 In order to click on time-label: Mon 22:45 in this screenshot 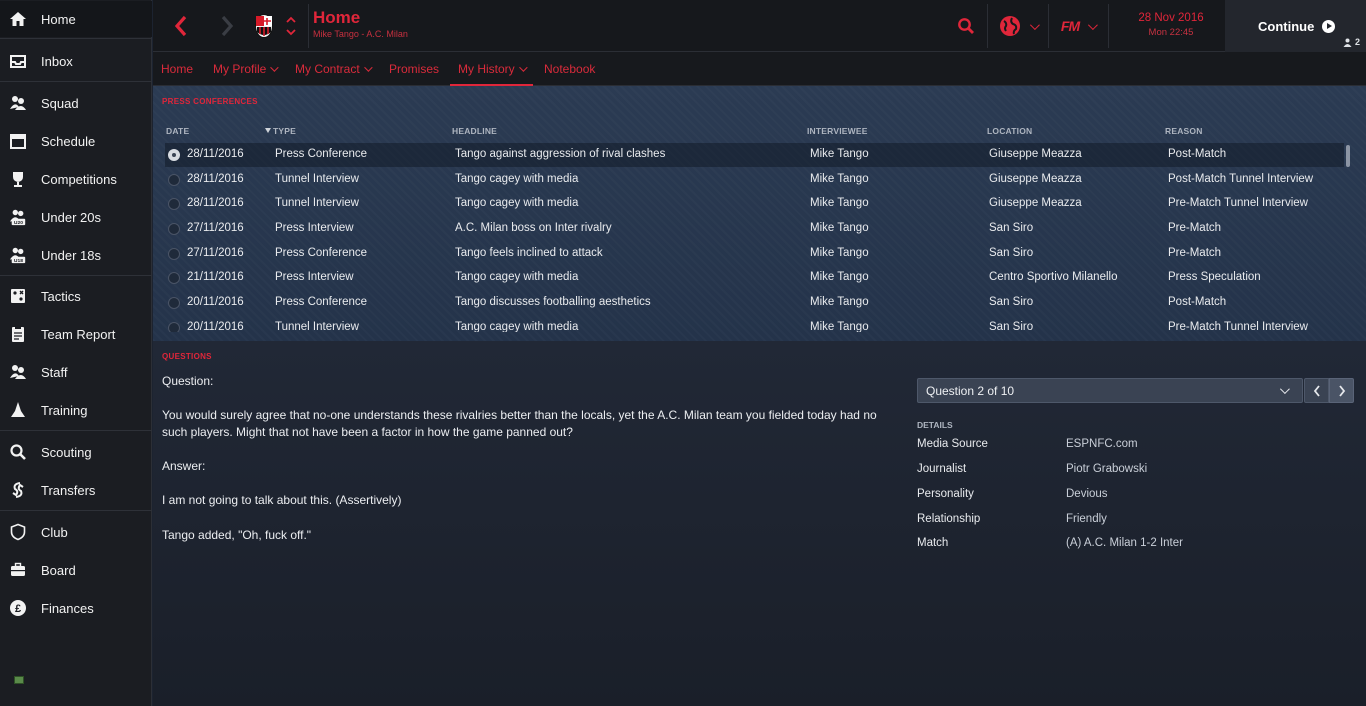, I will do `click(1171, 32)`.